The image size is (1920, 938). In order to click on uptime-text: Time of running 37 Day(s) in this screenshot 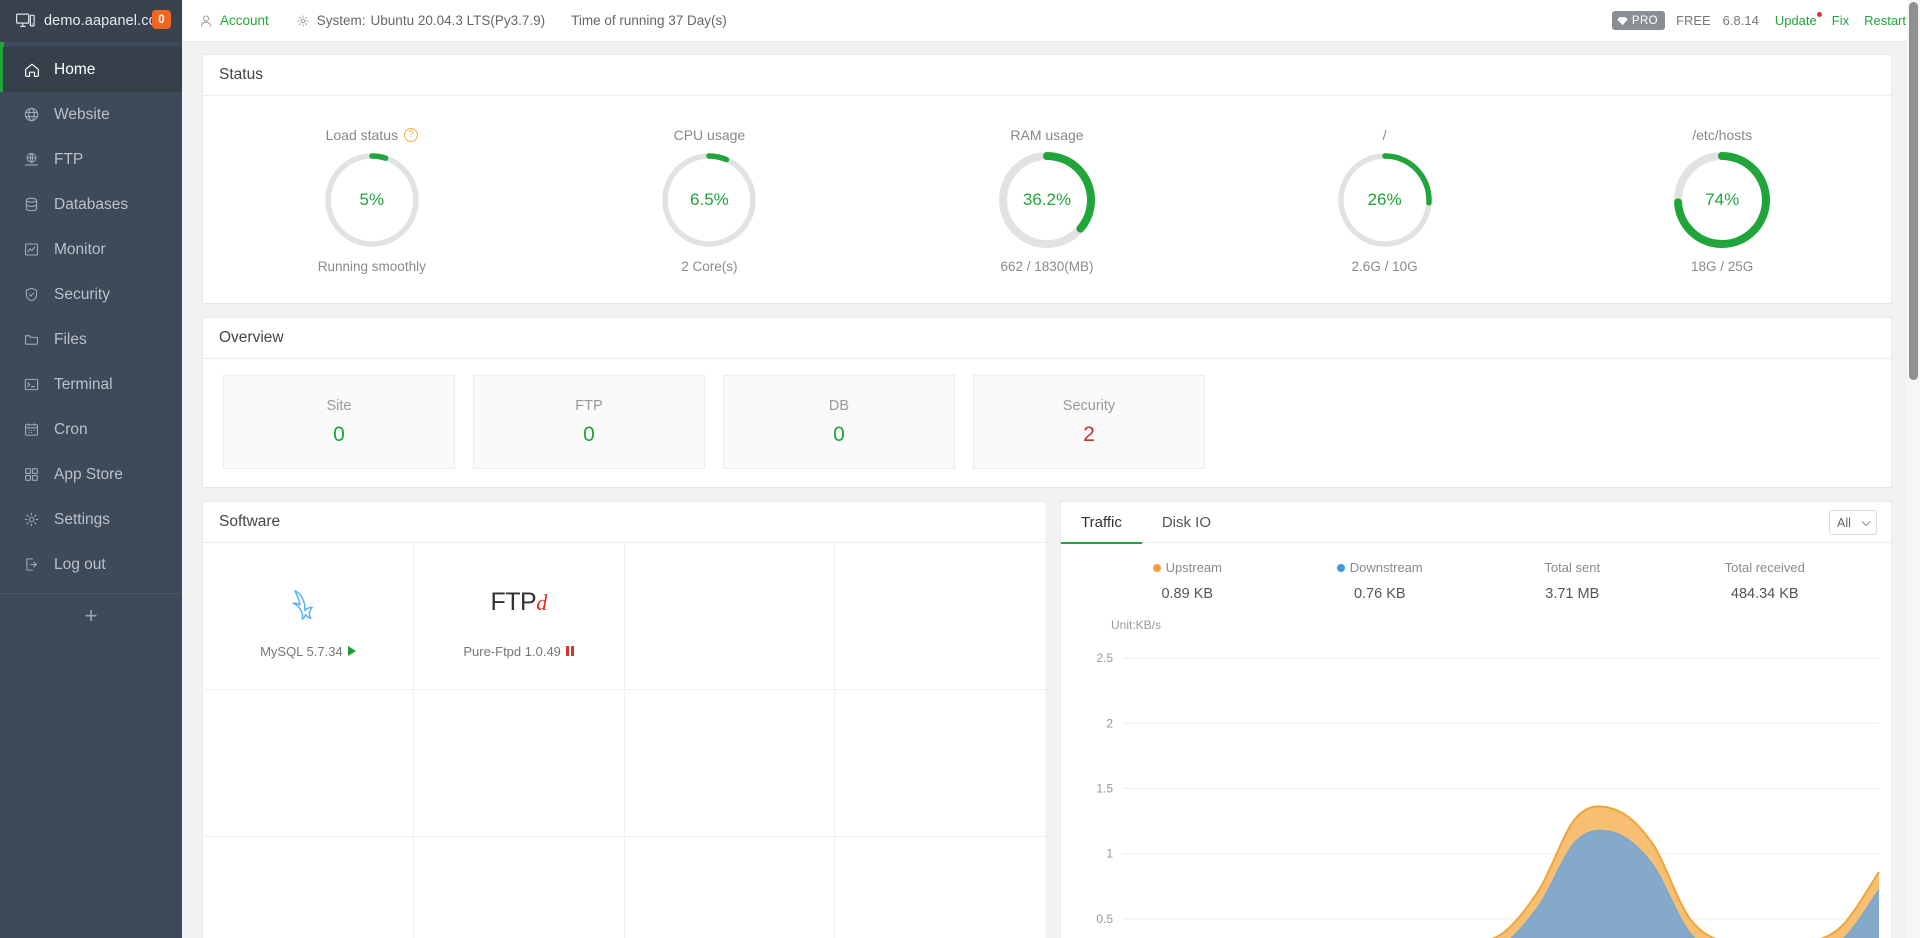, I will do `click(649, 20)`.